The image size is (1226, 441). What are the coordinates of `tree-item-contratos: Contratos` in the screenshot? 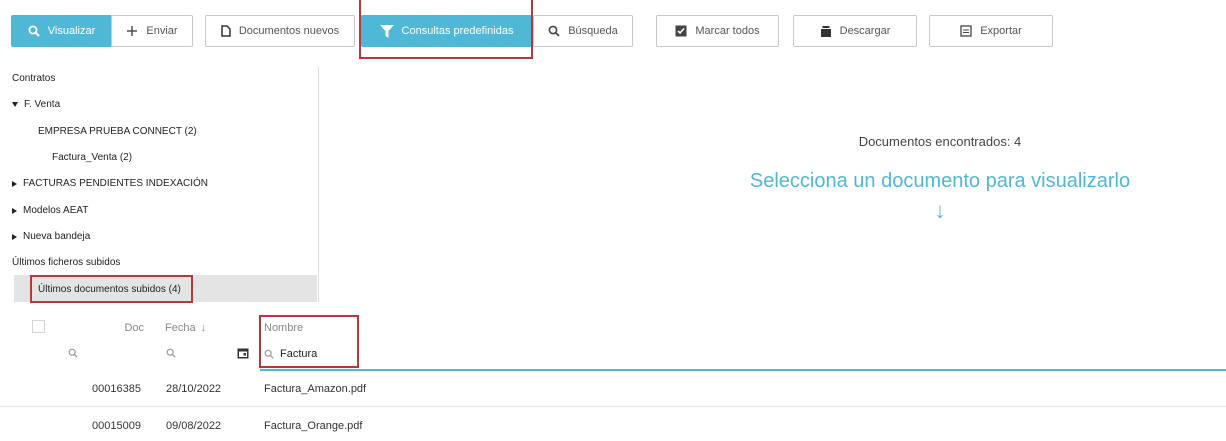 It's located at (33, 78).